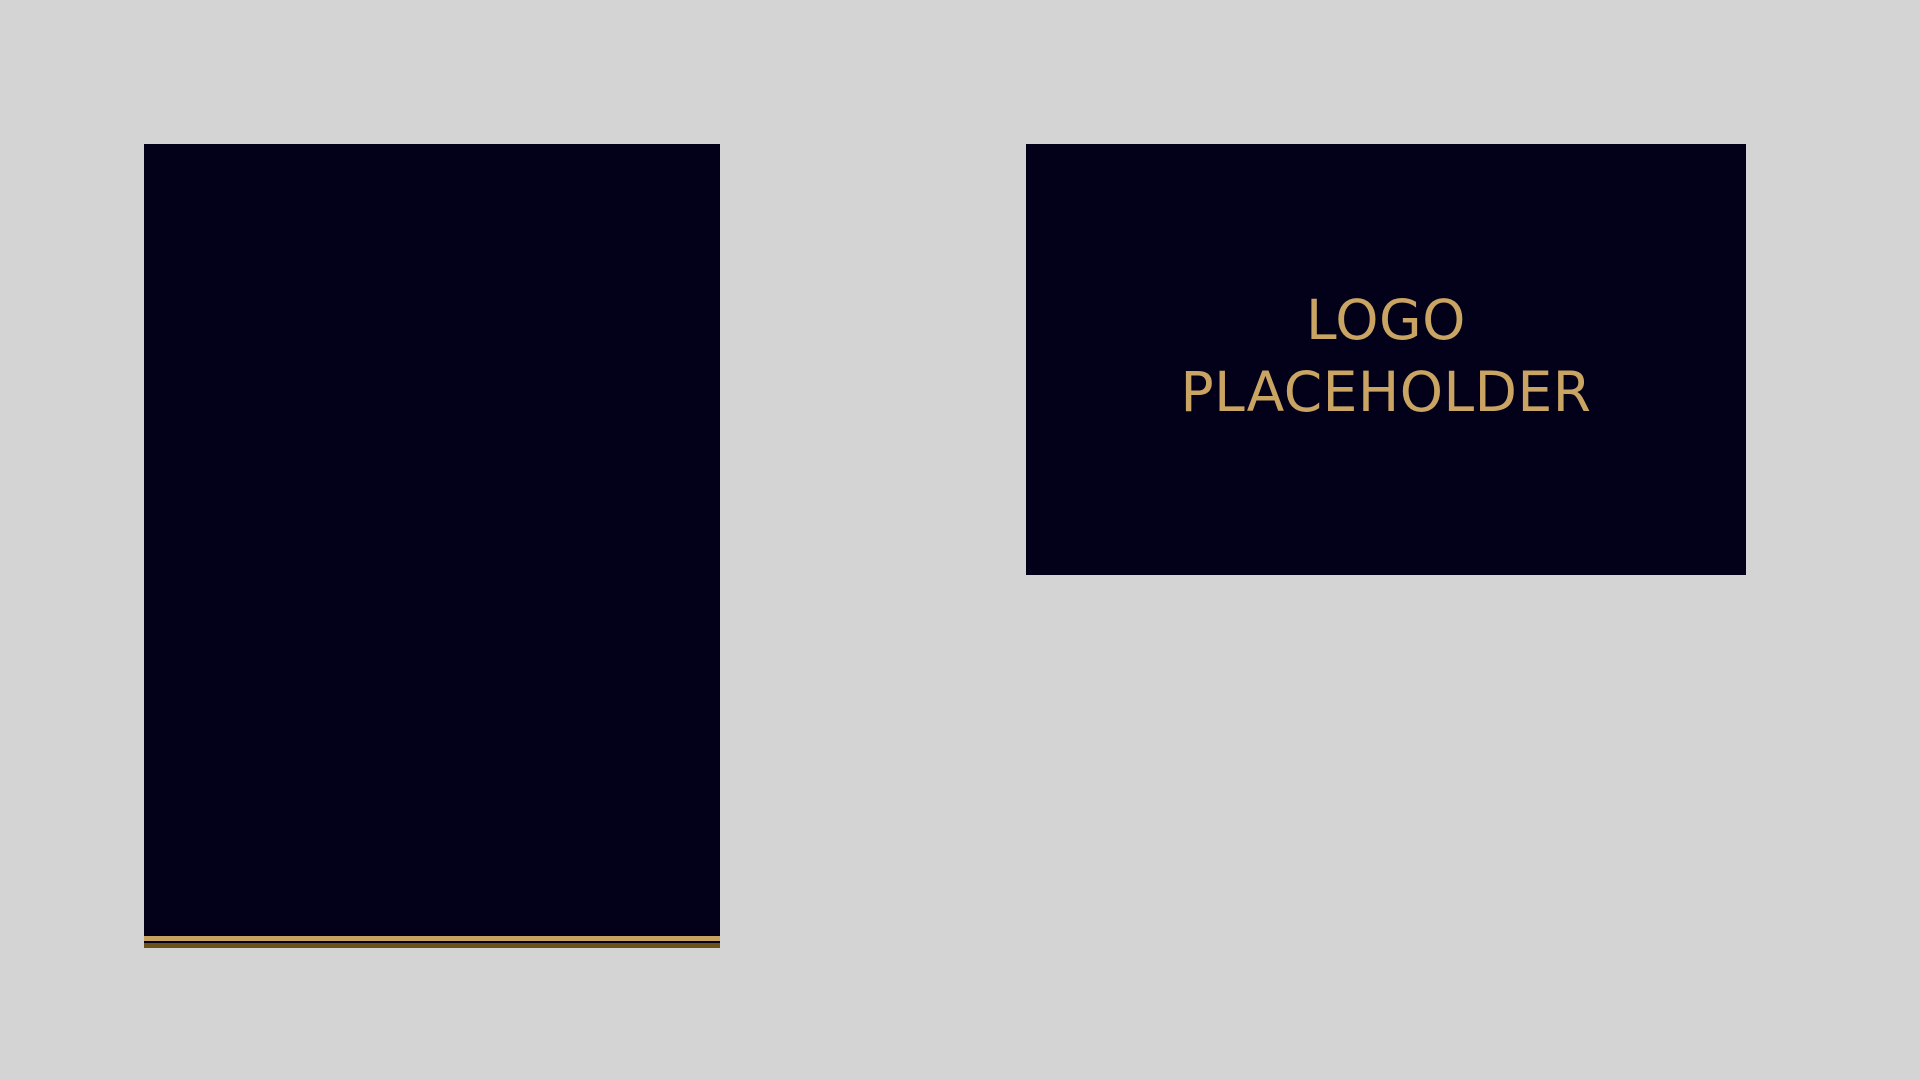 Image resolution: width=1920 pixels, height=1080 pixels. I want to click on logo-placeholder-panel: LOGO PLACEHOLDER, so click(1386, 359).